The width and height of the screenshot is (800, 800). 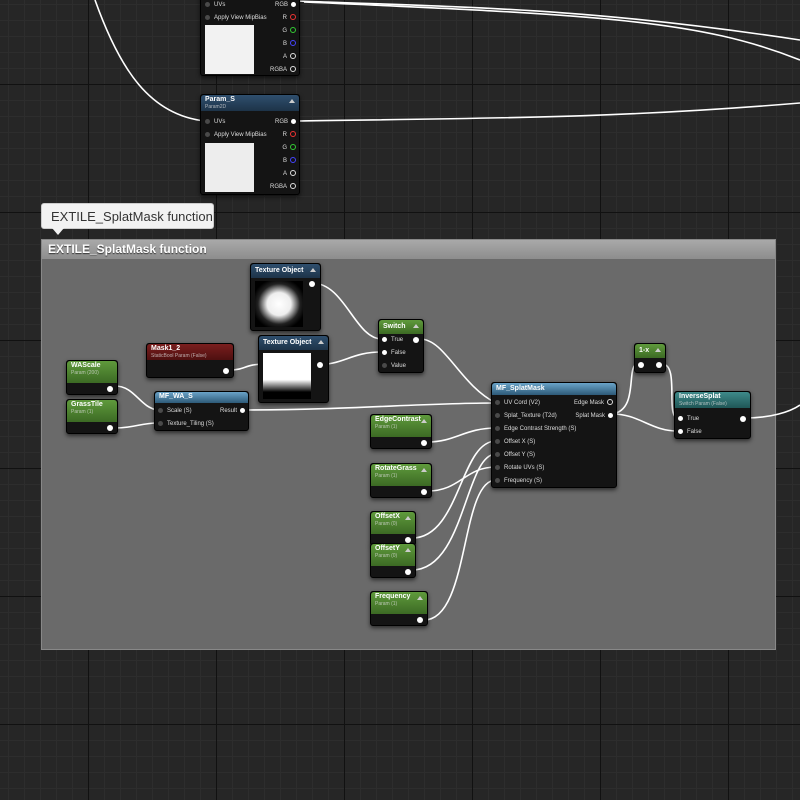 What do you see at coordinates (517, 403) in the screenshot?
I see `input-pin: UV Cord (V2)` at bounding box center [517, 403].